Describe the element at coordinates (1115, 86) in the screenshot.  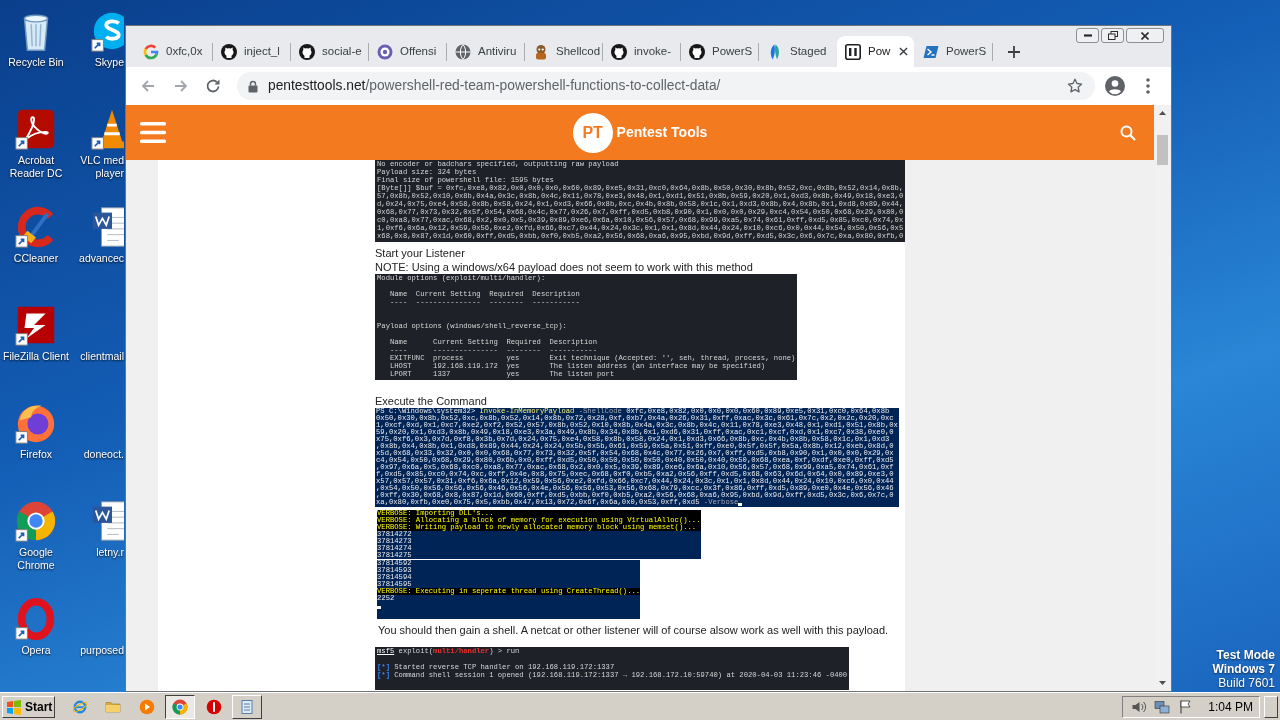
I see `account-icon` at that location.